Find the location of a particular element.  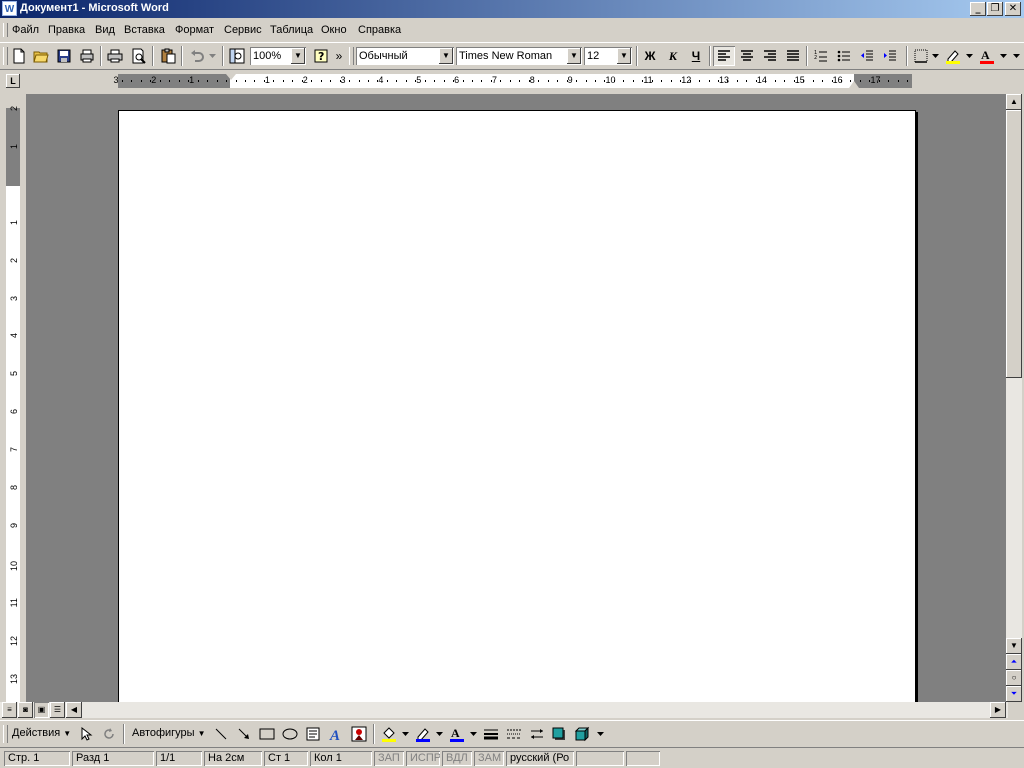

3d-style-button is located at coordinates (582, 734).